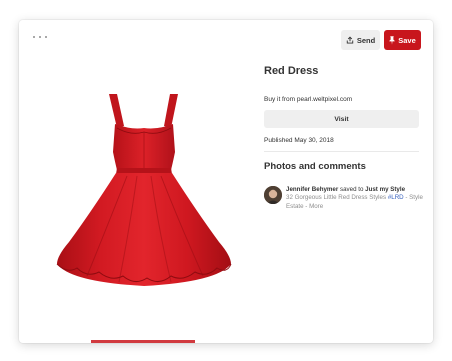 The height and width of the screenshot is (361, 452). Describe the element at coordinates (396, 197) in the screenshot. I see `hashtag-link: #LRD` at that location.